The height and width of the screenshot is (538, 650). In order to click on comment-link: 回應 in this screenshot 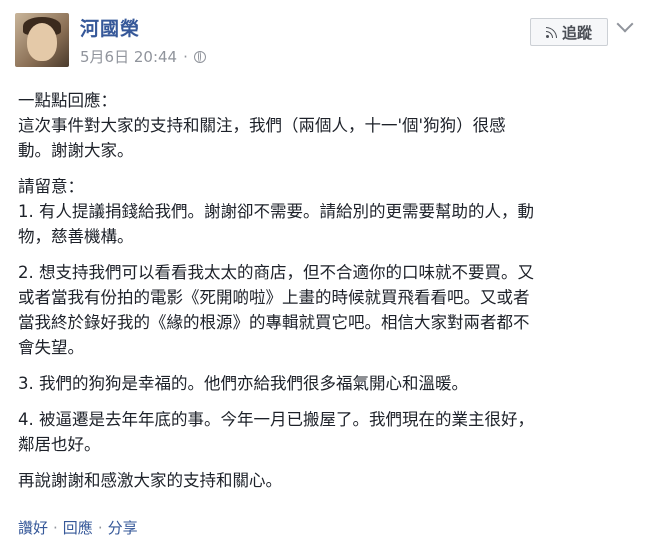, I will do `click(78, 527)`.